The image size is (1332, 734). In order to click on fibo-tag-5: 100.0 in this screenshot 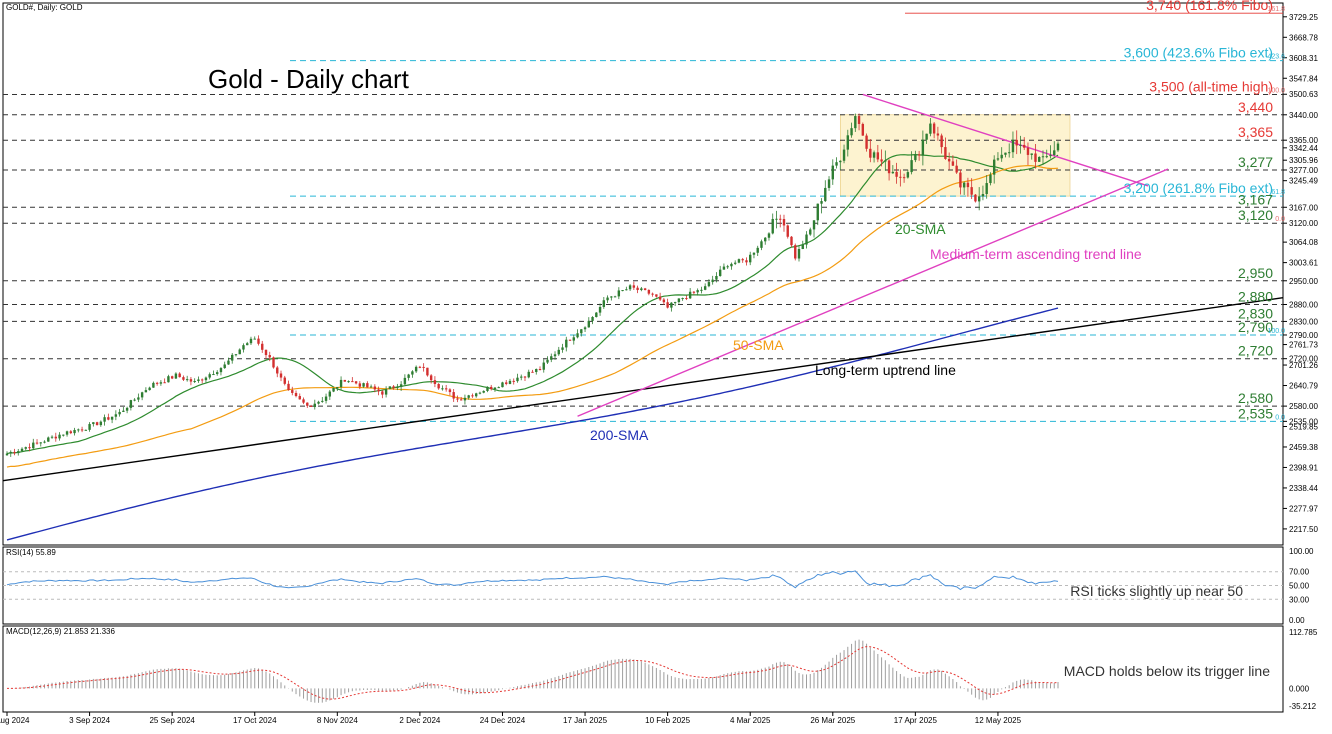, I will do `click(1276, 331)`.